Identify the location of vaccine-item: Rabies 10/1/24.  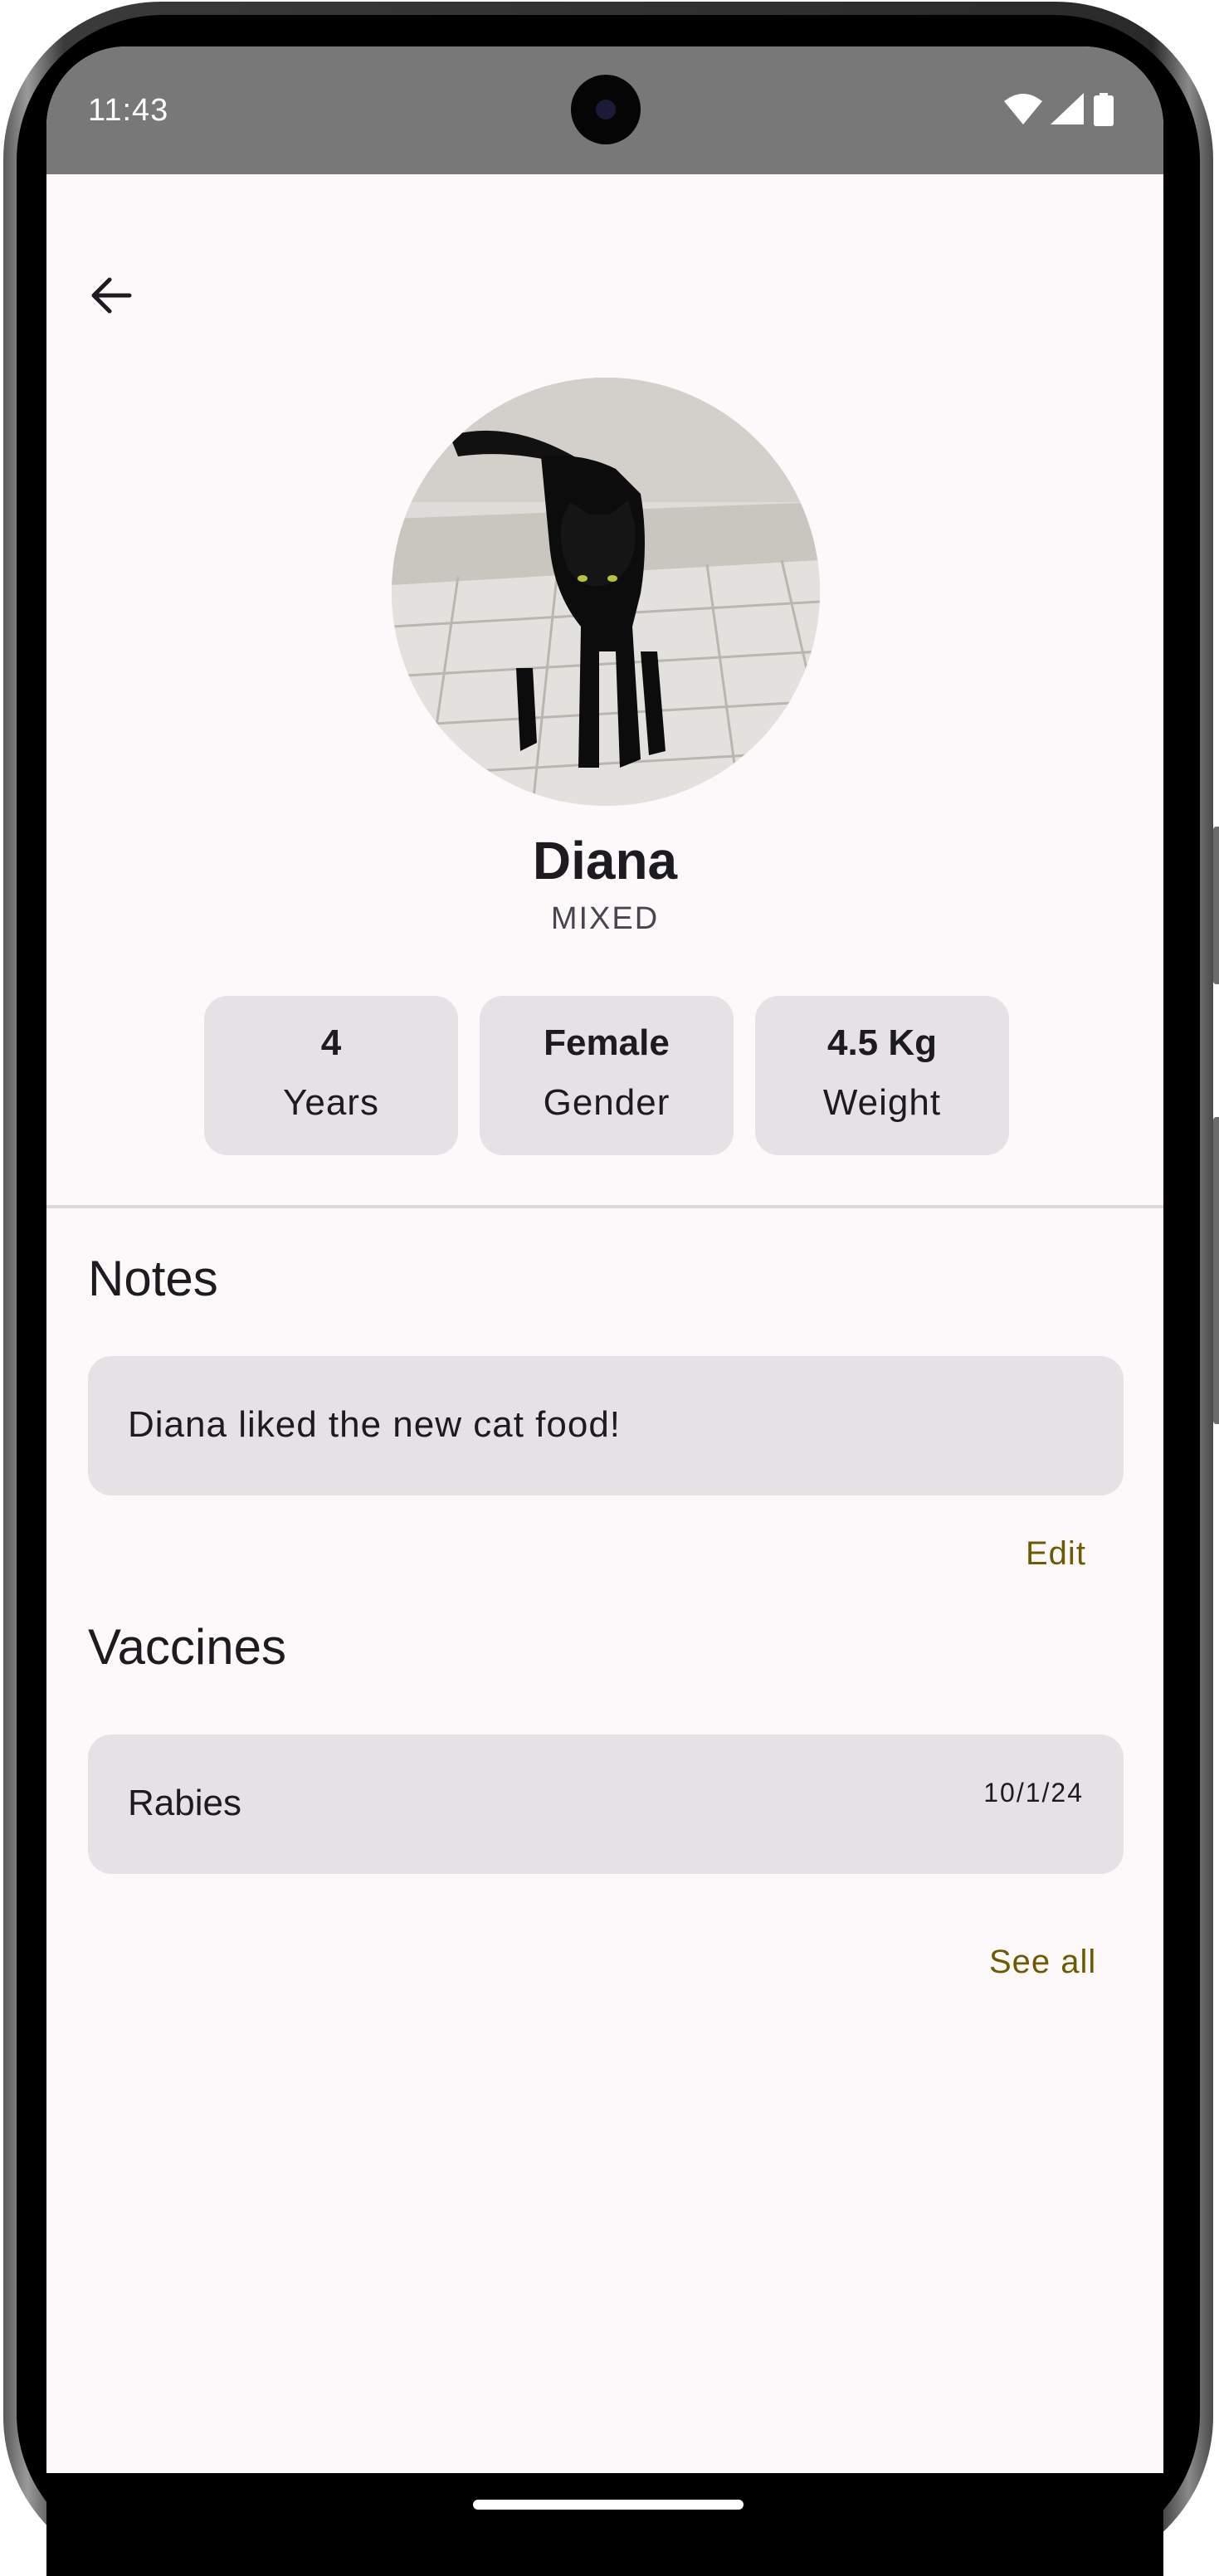
(606, 1804).